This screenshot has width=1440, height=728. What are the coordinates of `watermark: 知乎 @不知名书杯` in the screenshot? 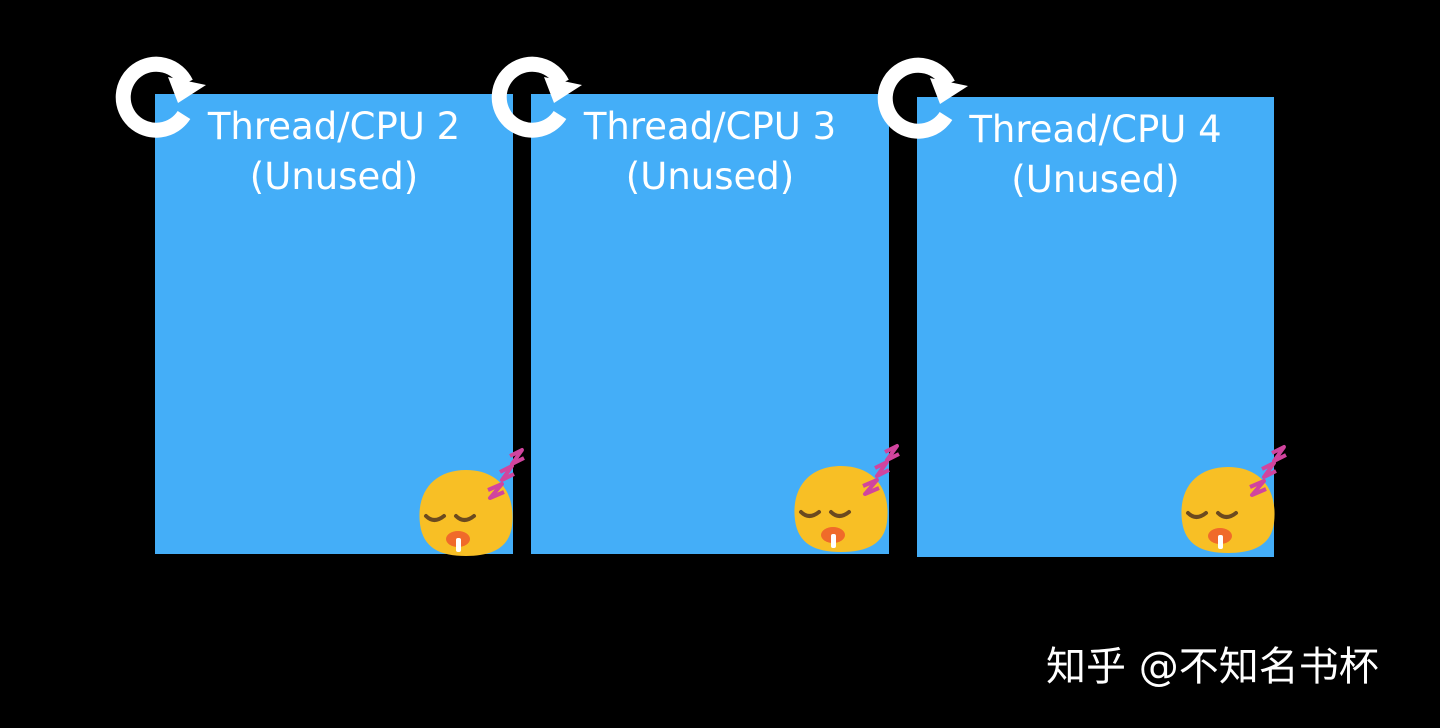 It's located at (1212, 667).